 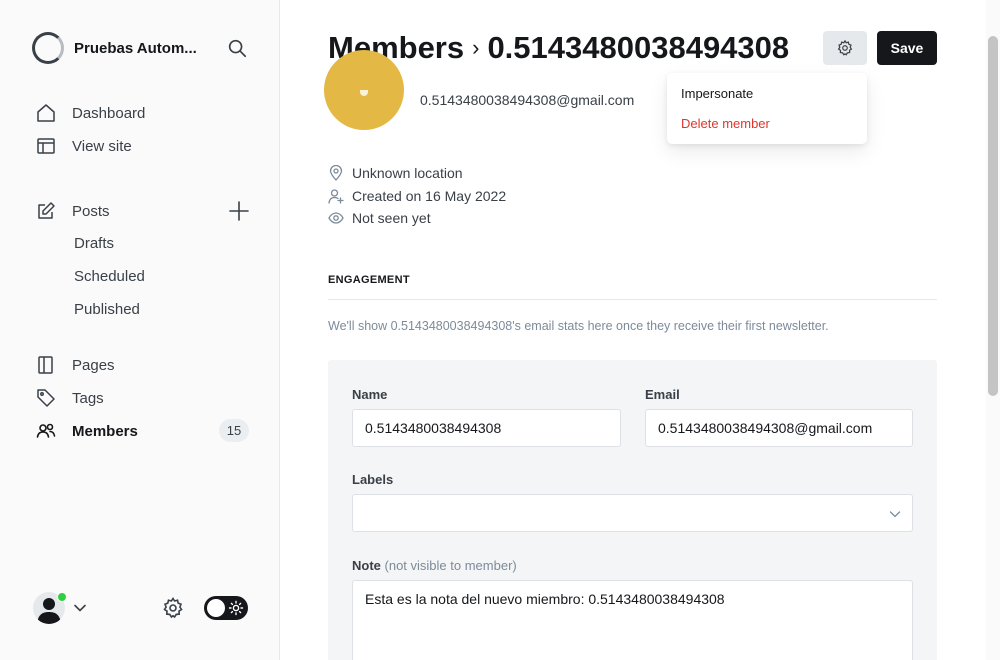 What do you see at coordinates (336, 196) in the screenshot?
I see `user-add-icon` at bounding box center [336, 196].